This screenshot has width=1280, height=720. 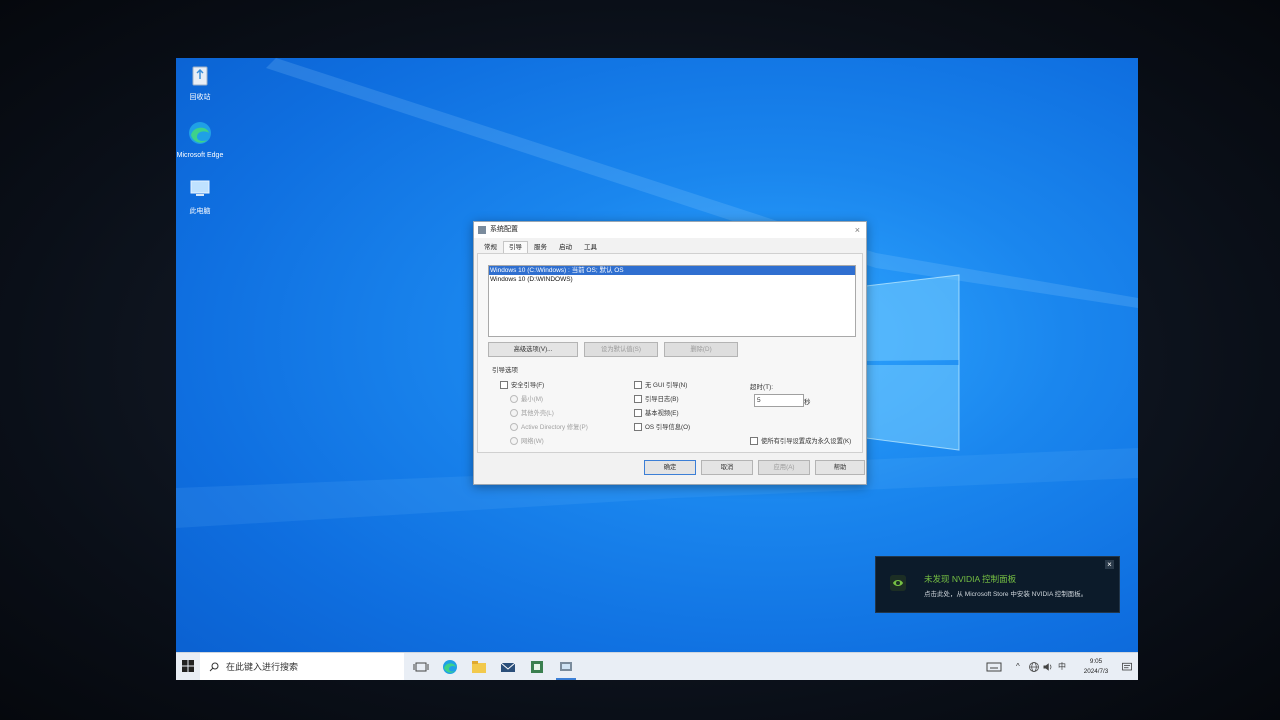 What do you see at coordinates (672, 279) in the screenshot?
I see `os-list-item: Windows 10 (D:\WINDOWS)` at bounding box center [672, 279].